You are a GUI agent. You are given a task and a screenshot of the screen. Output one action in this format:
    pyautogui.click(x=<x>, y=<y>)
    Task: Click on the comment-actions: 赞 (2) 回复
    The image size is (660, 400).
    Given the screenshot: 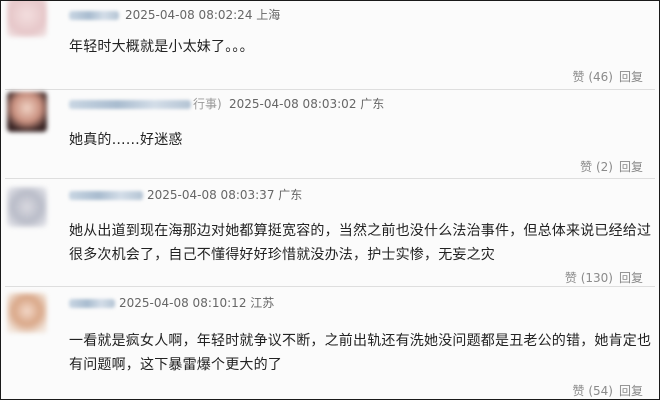 What is the action you would take?
    pyautogui.click(x=611, y=166)
    